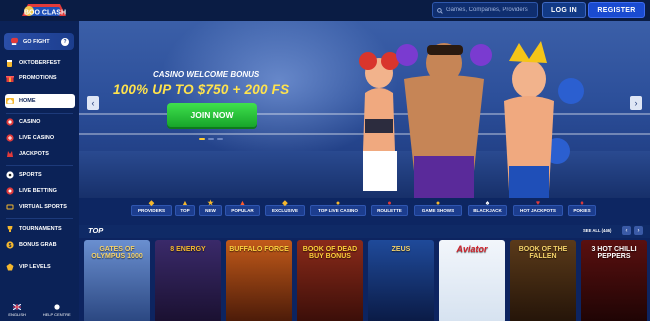 The height and width of the screenshot is (321, 650). Describe the element at coordinates (338, 208) in the screenshot. I see `category-top-live-casino: ● TOP LIVE CASINO` at that location.